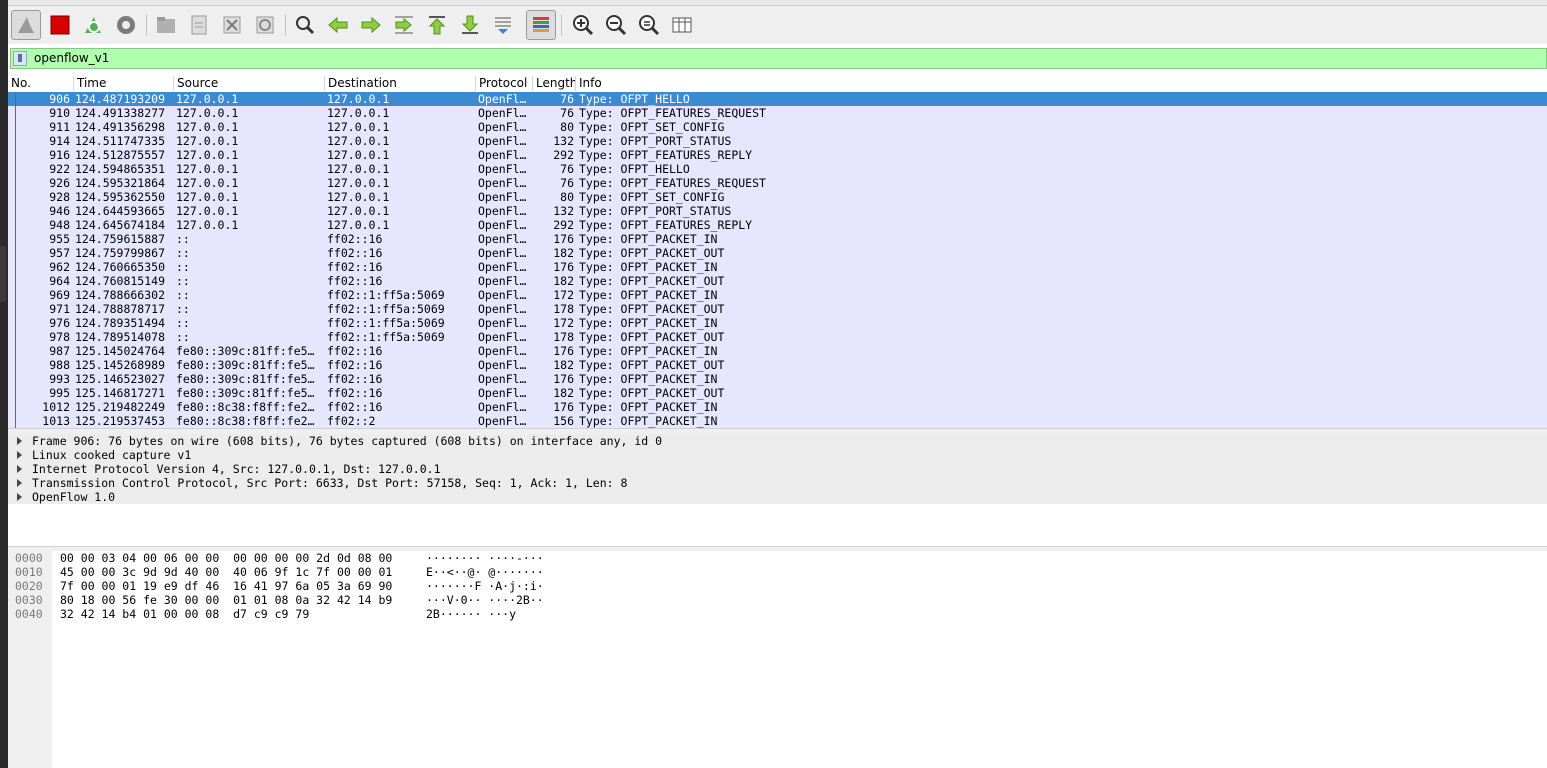  I want to click on column-protocol: Protocol, so click(504, 83).